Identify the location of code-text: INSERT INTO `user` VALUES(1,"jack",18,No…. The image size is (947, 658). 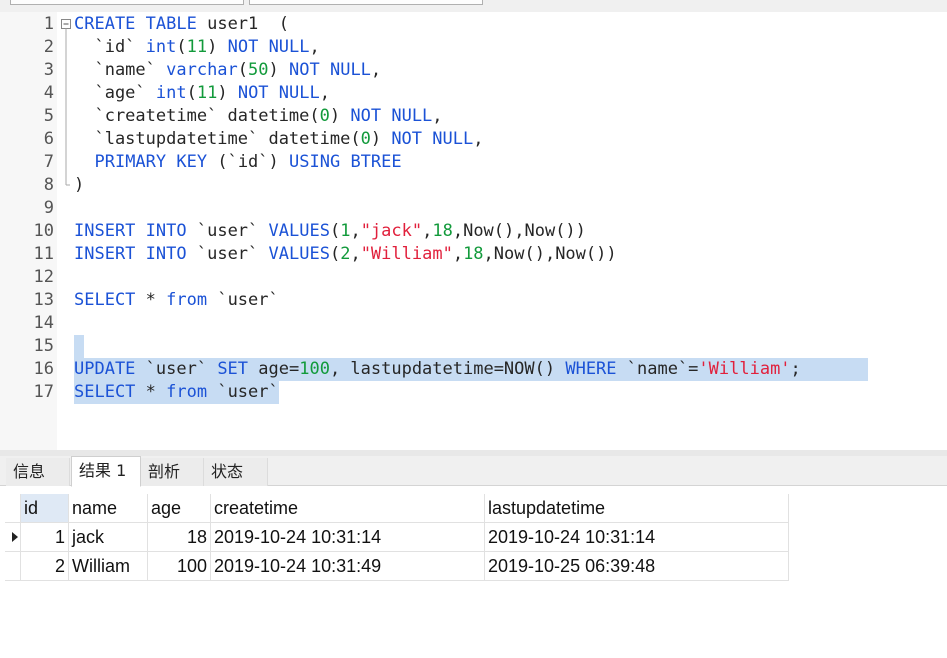
(330, 231).